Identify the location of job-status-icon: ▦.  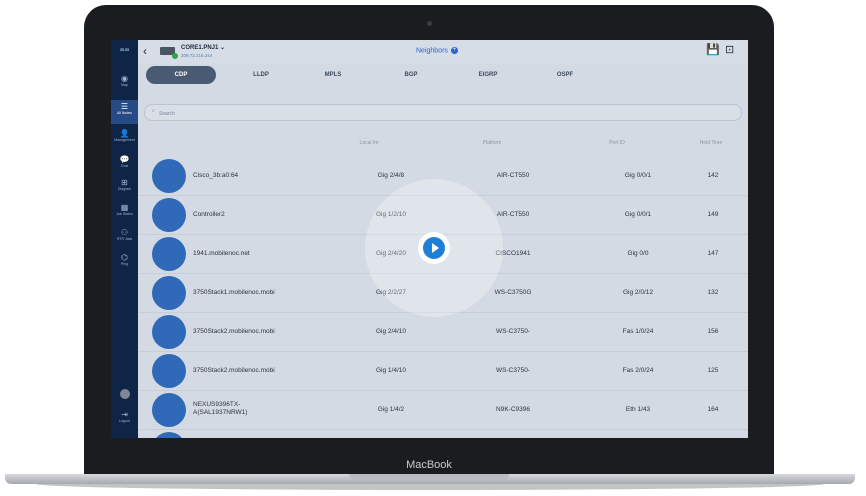
(124, 207).